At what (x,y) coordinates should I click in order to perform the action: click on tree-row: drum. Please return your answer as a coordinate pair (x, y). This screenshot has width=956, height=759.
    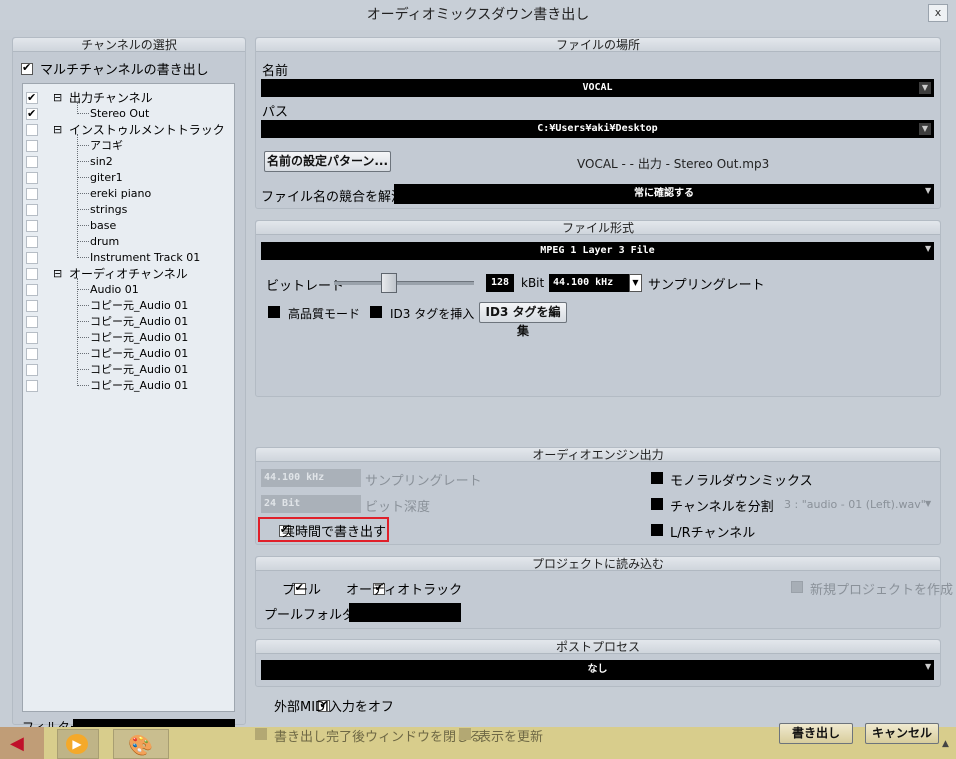
    Looking at the image, I should click on (128, 242).